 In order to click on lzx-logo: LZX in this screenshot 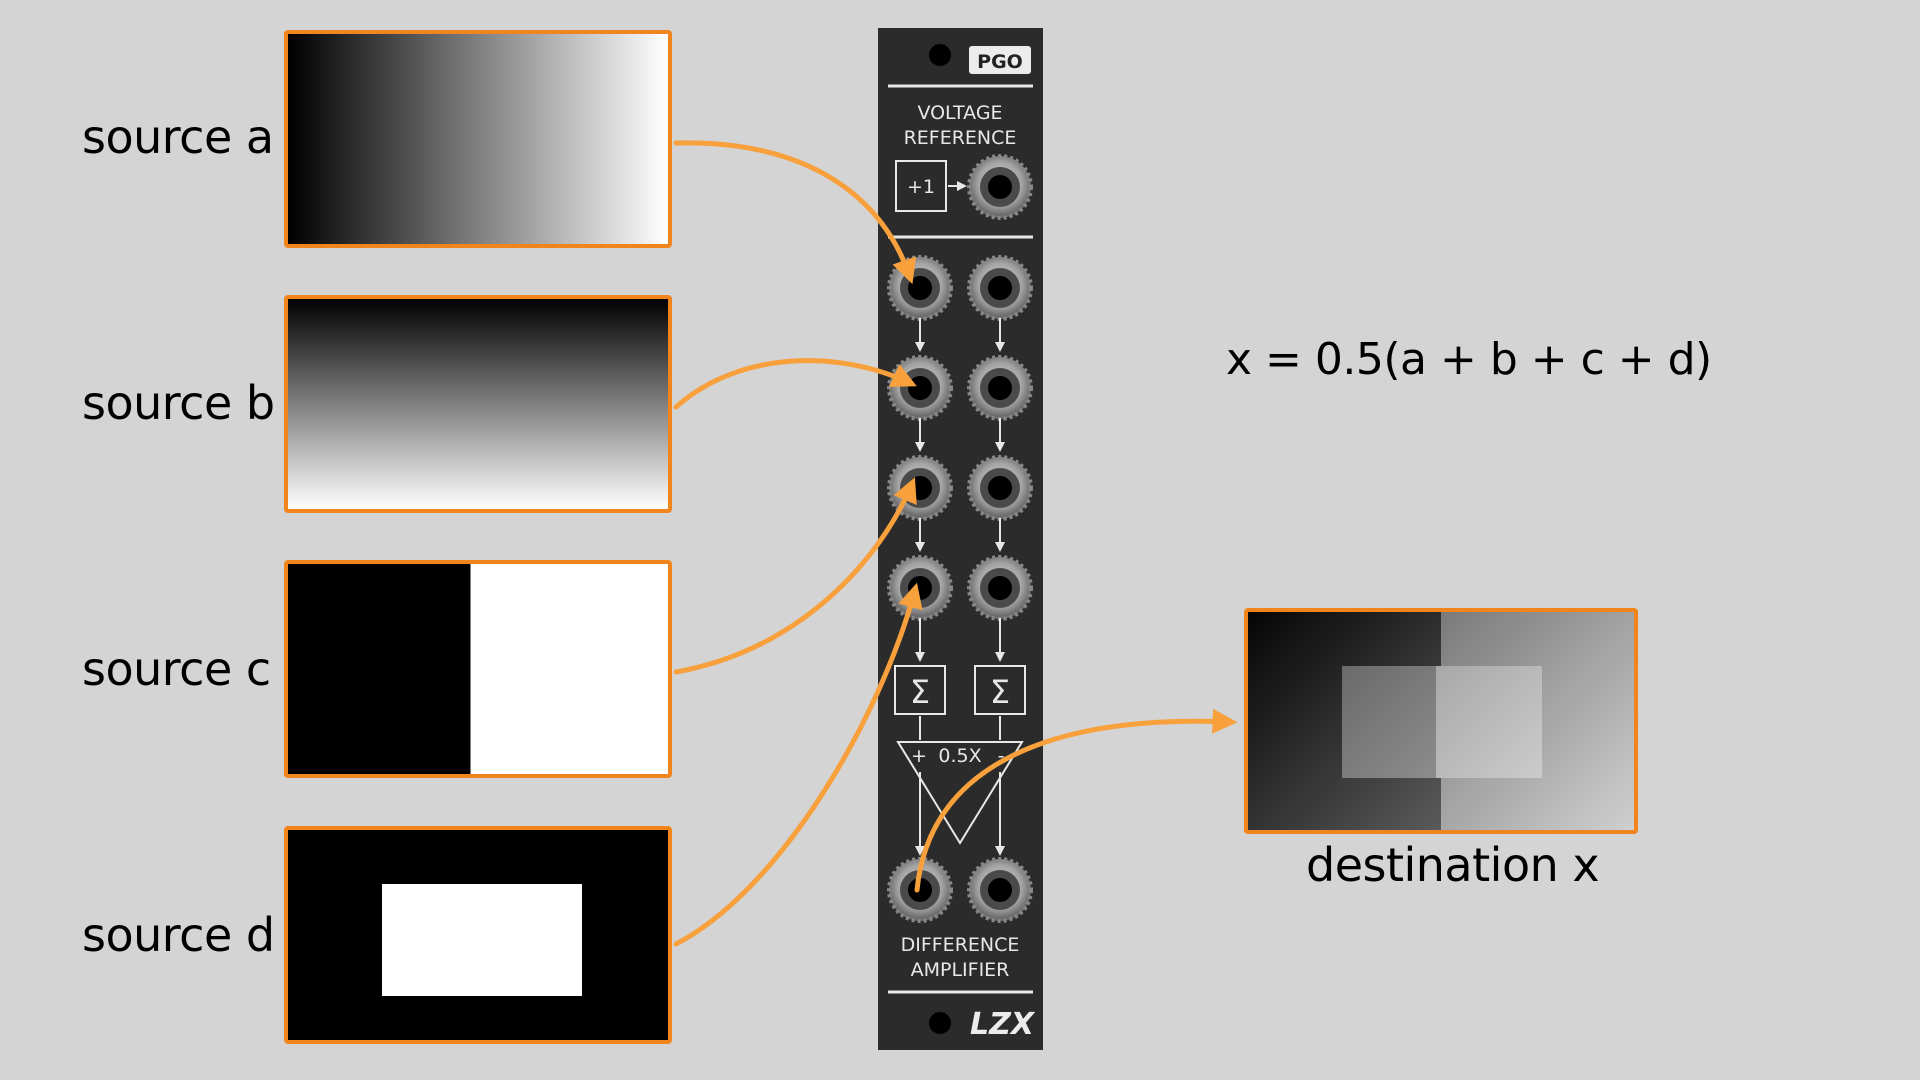, I will do `click(1003, 1024)`.